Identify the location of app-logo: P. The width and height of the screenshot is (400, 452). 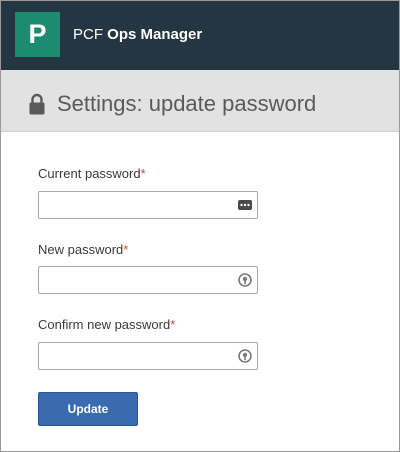
(37, 34).